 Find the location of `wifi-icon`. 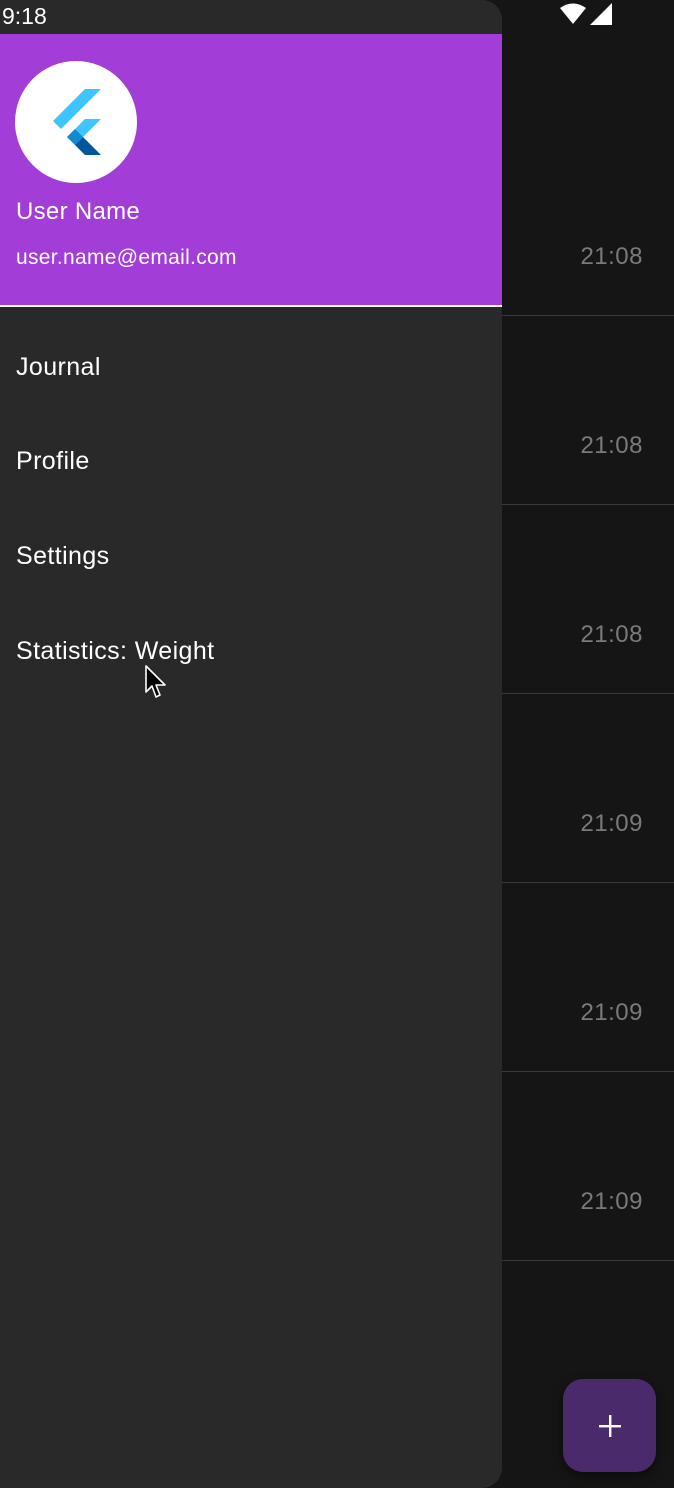

wifi-icon is located at coordinates (573, 13).